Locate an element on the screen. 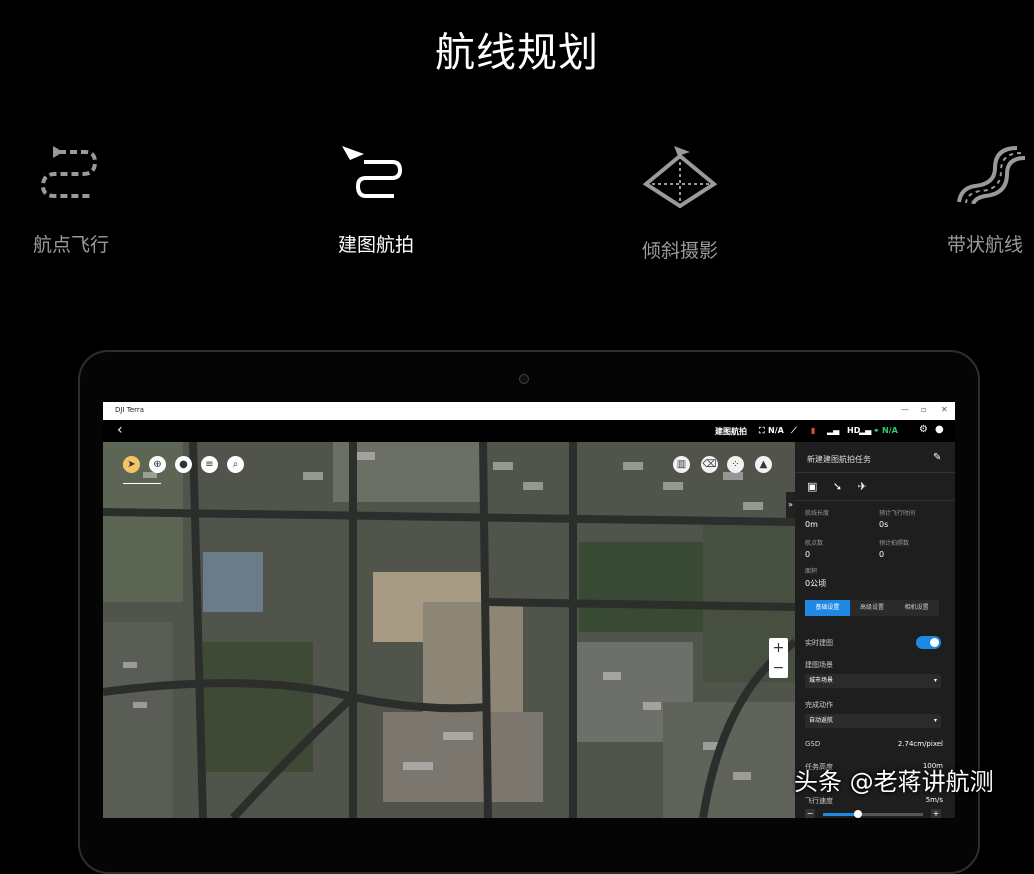 The height and width of the screenshot is (874, 1034). import-icon: ➘ is located at coordinates (837, 486).